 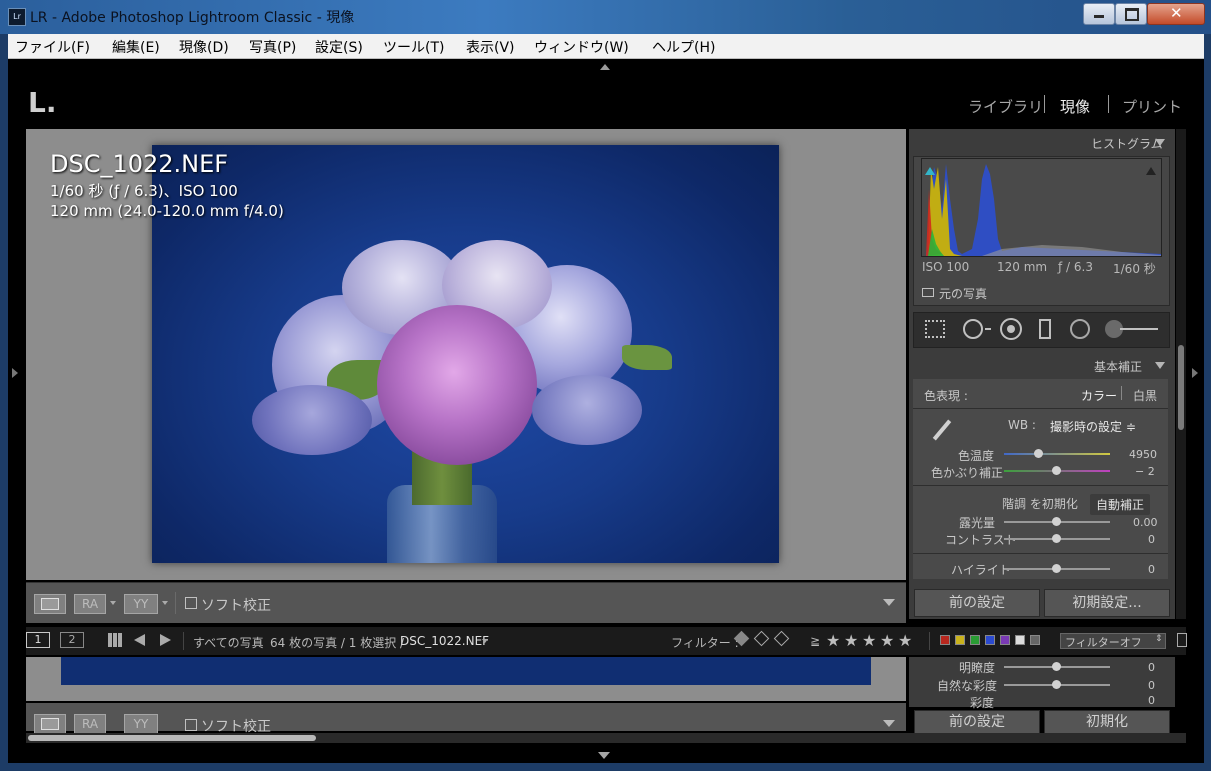 What do you see at coordinates (1038, 453) in the screenshot?
I see `temp-slider-knob` at bounding box center [1038, 453].